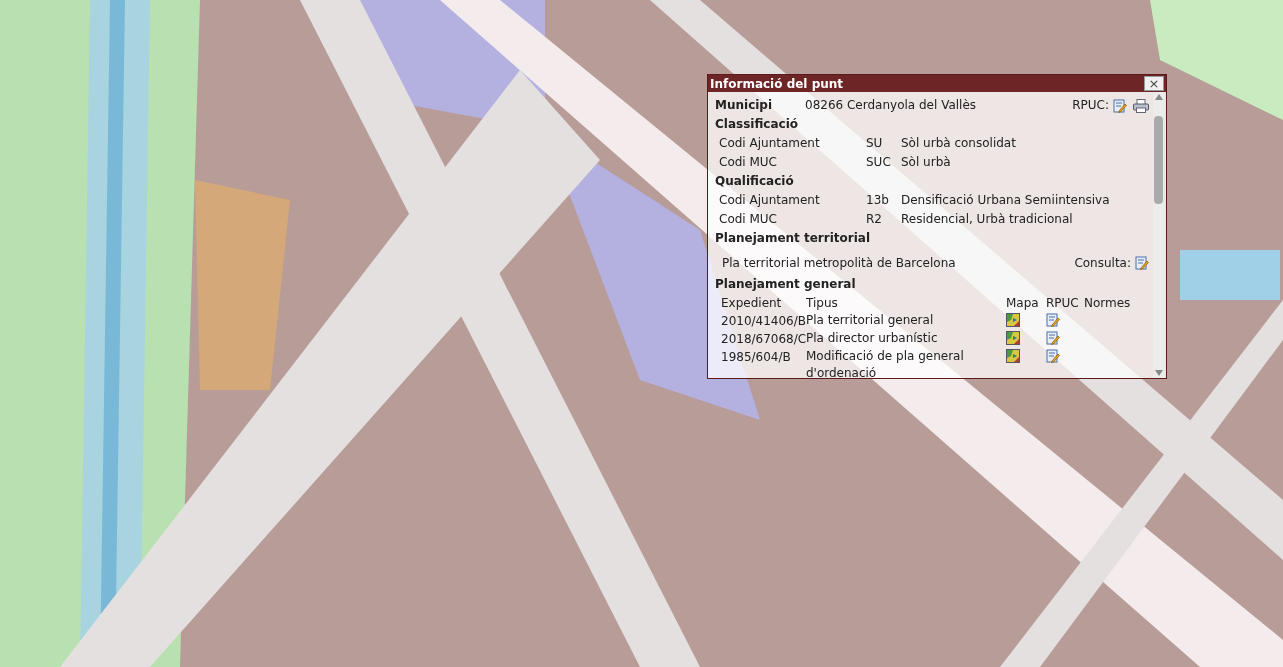 This screenshot has width=1283, height=667. Describe the element at coordinates (958, 143) in the screenshot. I see `row-description: Sòl urbà consolidat` at that location.